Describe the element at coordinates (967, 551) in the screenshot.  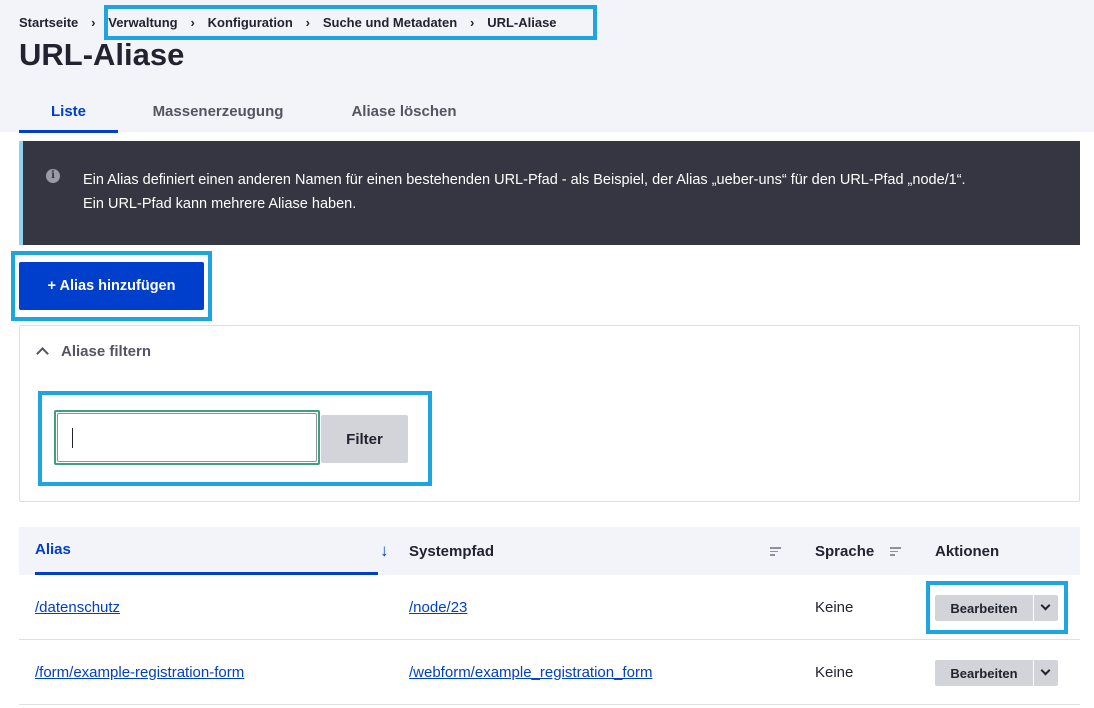
I see `column-header-actions: Aktionen` at that location.